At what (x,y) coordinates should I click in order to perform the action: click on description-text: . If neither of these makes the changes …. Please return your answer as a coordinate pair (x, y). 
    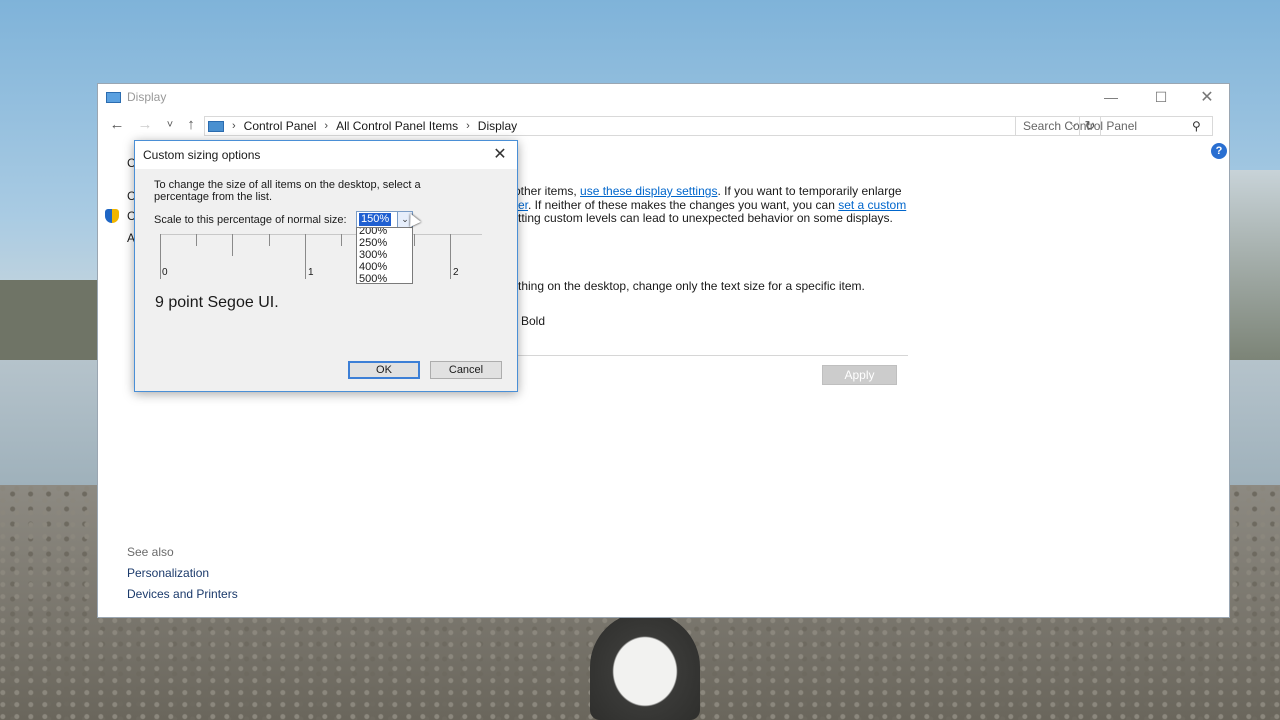
    Looking at the image, I should click on (683, 205).